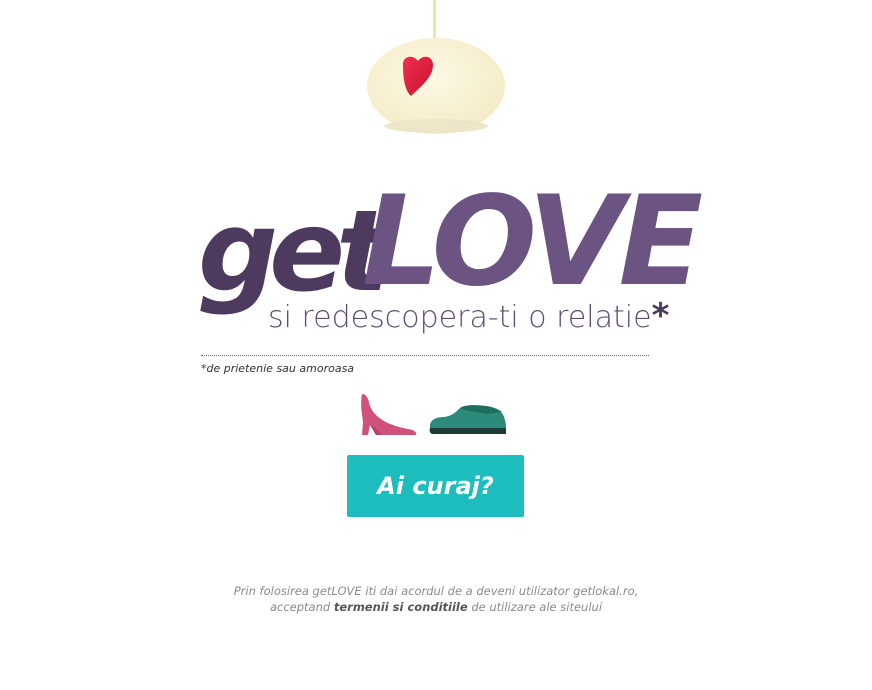  I want to click on tagline: si redescopera-ti o relatie*, so click(468, 316).